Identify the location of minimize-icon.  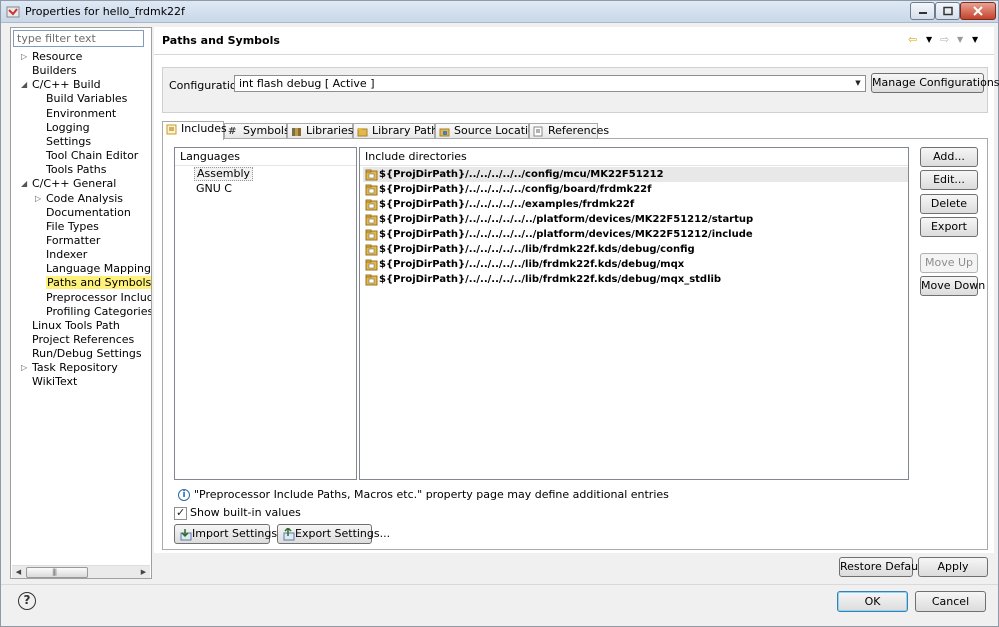
(922, 13).